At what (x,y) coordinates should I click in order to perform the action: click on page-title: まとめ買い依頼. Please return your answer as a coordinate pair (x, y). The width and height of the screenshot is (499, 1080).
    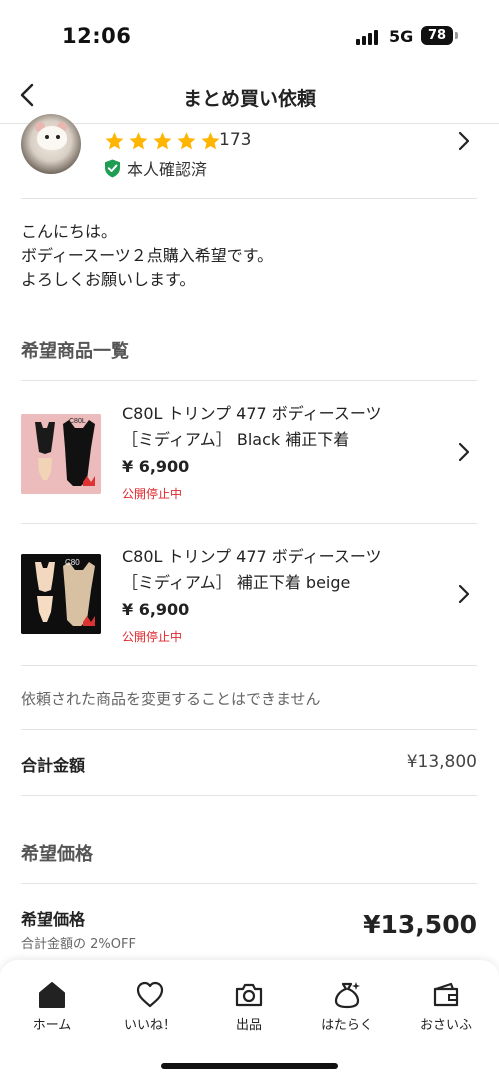
    Looking at the image, I should click on (249, 99).